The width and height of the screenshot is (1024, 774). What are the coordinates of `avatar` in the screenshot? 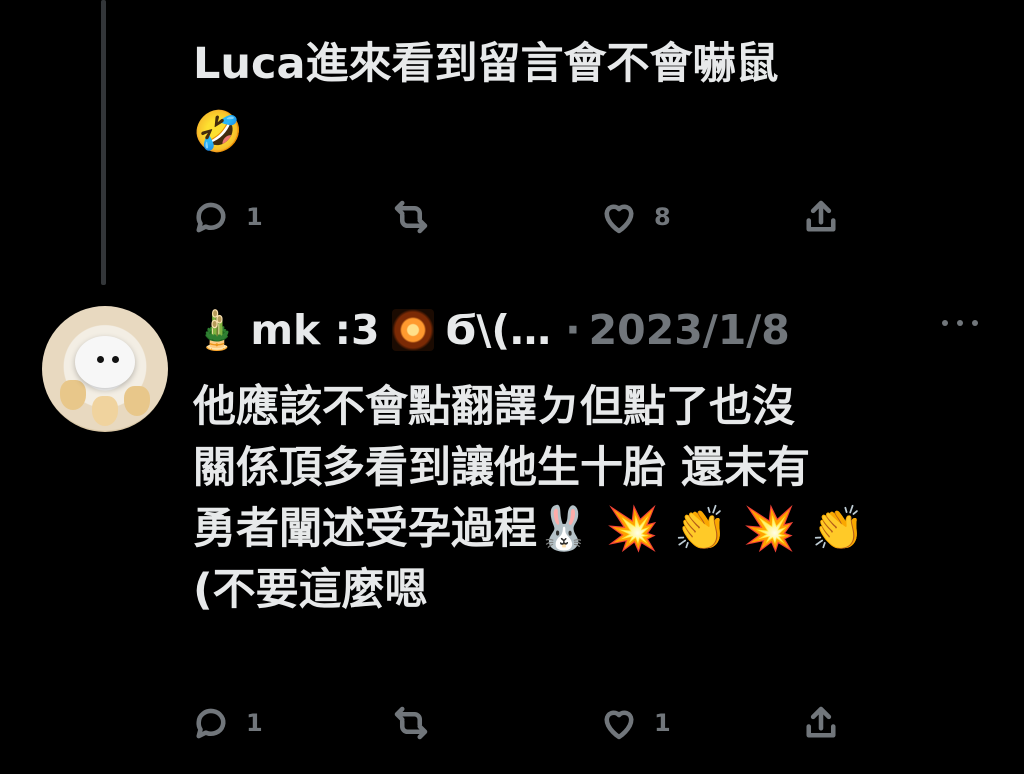 It's located at (105, 369).